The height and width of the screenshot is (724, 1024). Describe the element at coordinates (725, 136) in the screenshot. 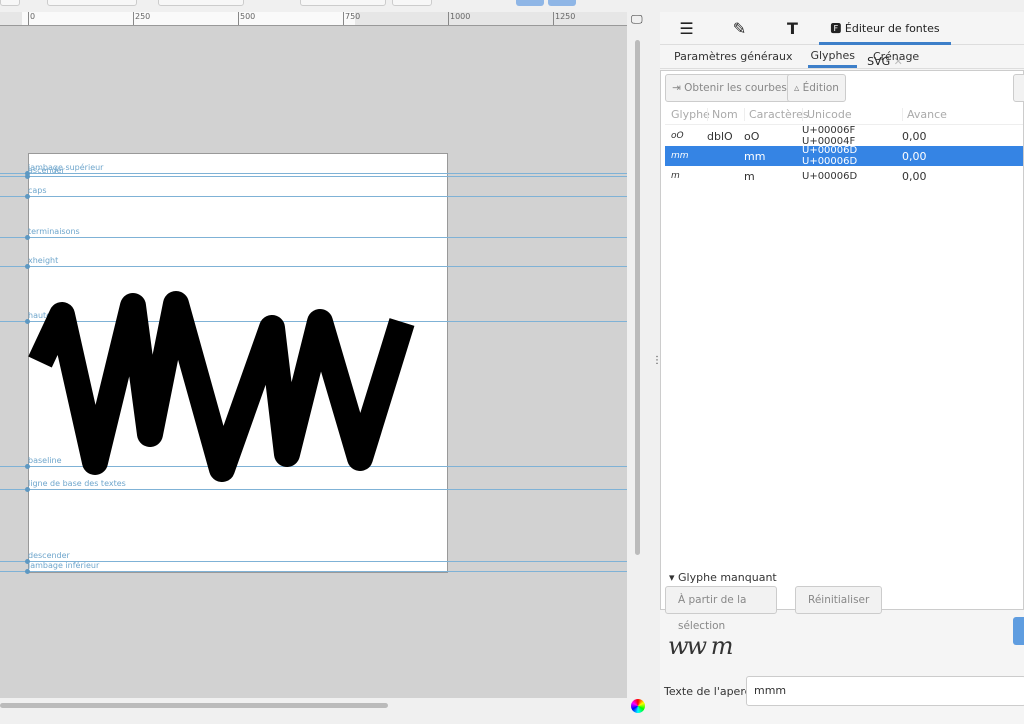

I see `cell-name: dblO` at that location.